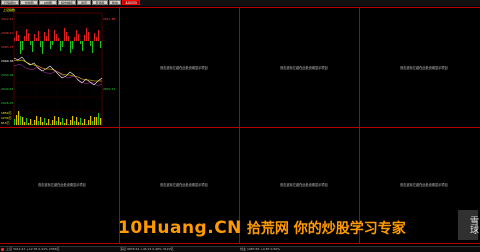 The width and height of the screenshot is (480, 252). I want to click on price-label-4: 2954.99, so click(7, 75).